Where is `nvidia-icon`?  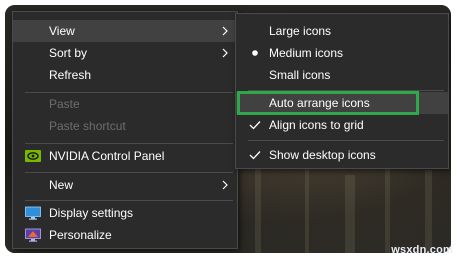
nvidia-icon is located at coordinates (33, 156).